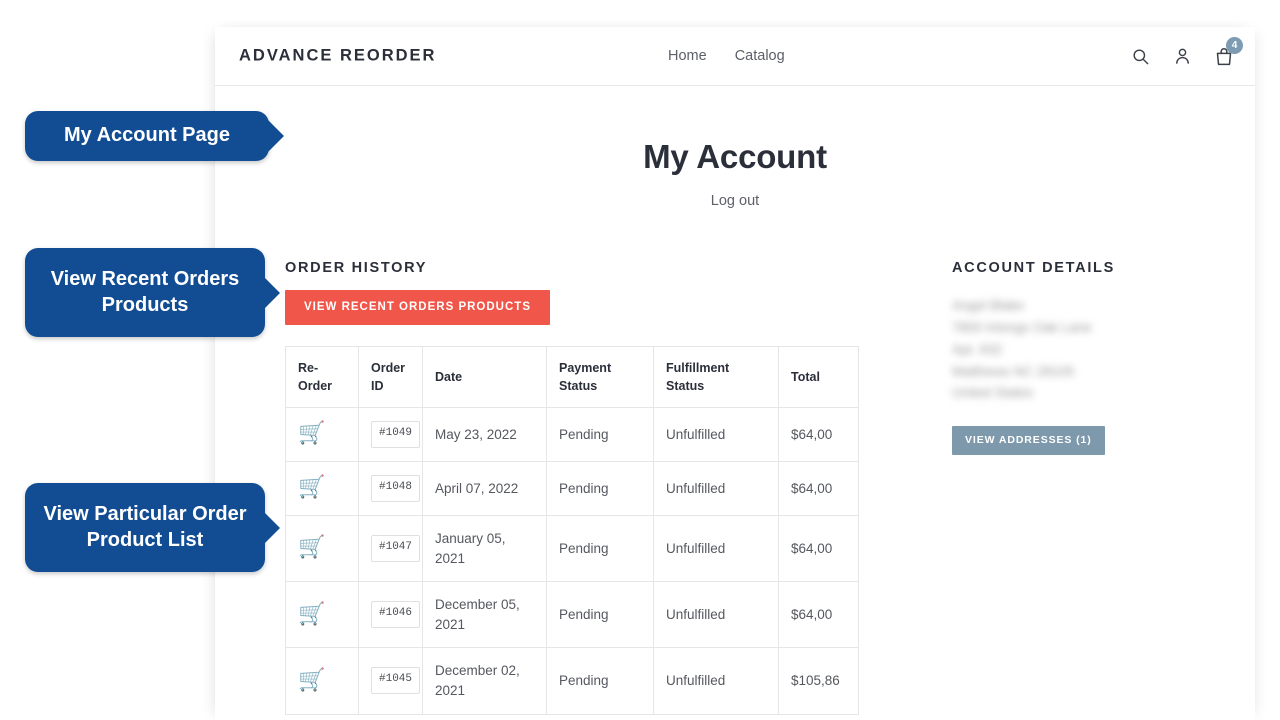 The width and height of the screenshot is (1280, 720). I want to click on shopping-bag-icon: 4, so click(1228, 52).